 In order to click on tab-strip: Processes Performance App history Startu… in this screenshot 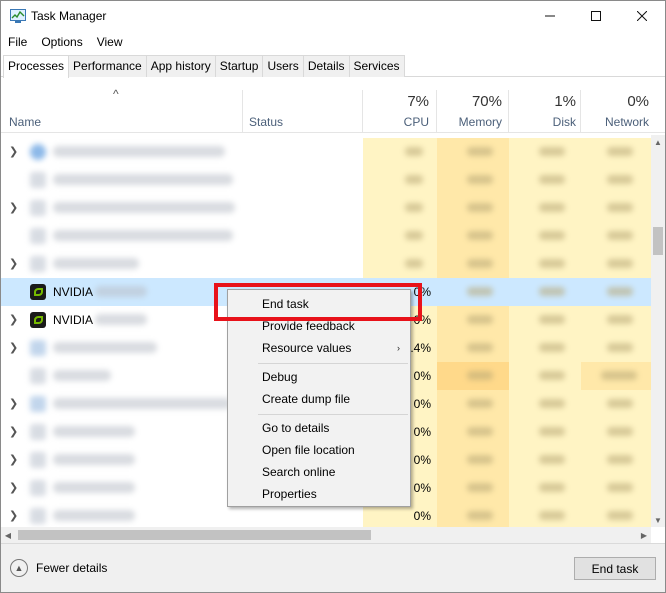, I will do `click(333, 66)`.